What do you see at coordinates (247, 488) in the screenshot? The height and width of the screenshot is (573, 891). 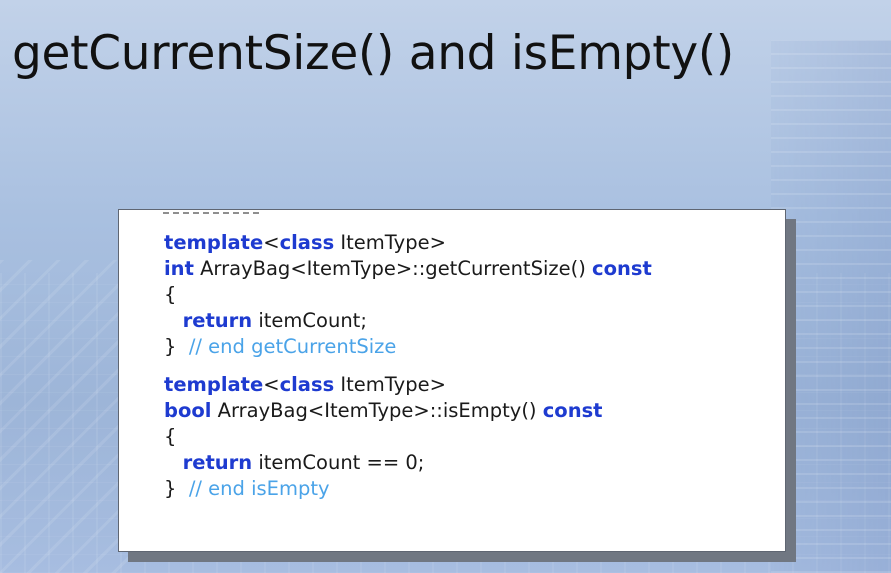 I see `code-line-close-brace-2: } // end isEmpty` at bounding box center [247, 488].